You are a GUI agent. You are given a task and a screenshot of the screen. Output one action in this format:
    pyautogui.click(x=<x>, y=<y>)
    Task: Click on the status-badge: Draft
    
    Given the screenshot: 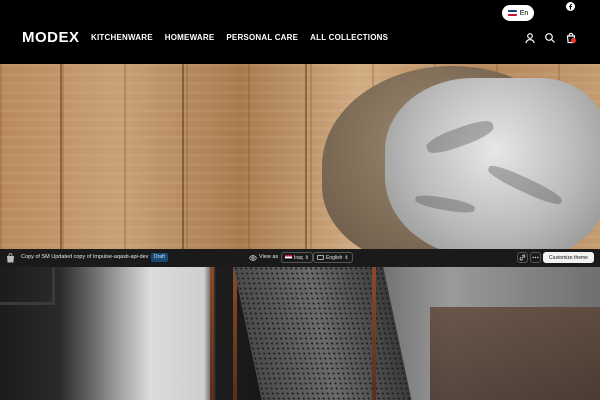 What is the action you would take?
    pyautogui.click(x=159, y=257)
    